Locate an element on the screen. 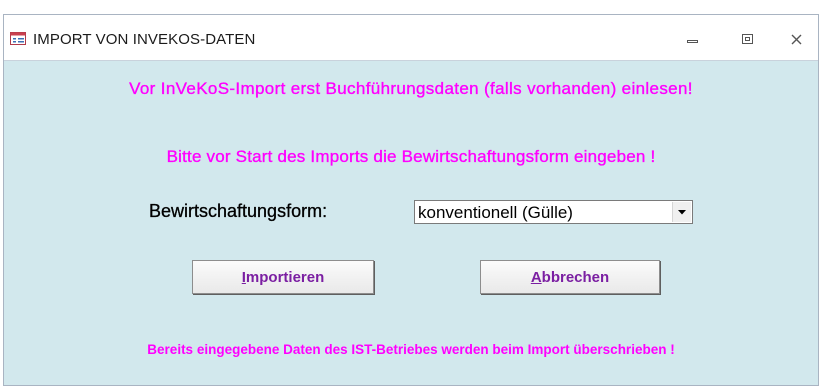 This screenshot has width=826, height=390. restore-button is located at coordinates (748, 39).